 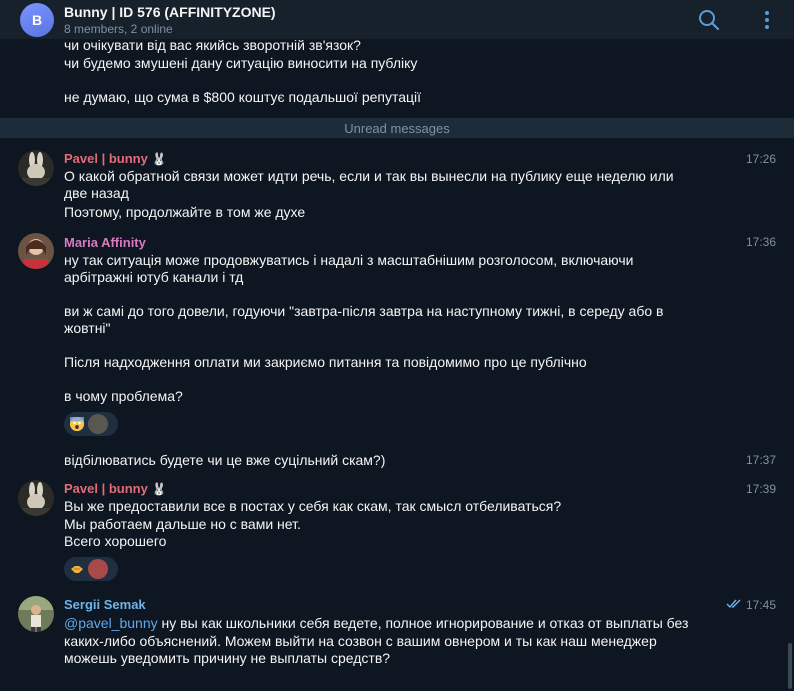 What do you see at coordinates (115, 541) in the screenshot?
I see `message-text: Всего хорошего` at bounding box center [115, 541].